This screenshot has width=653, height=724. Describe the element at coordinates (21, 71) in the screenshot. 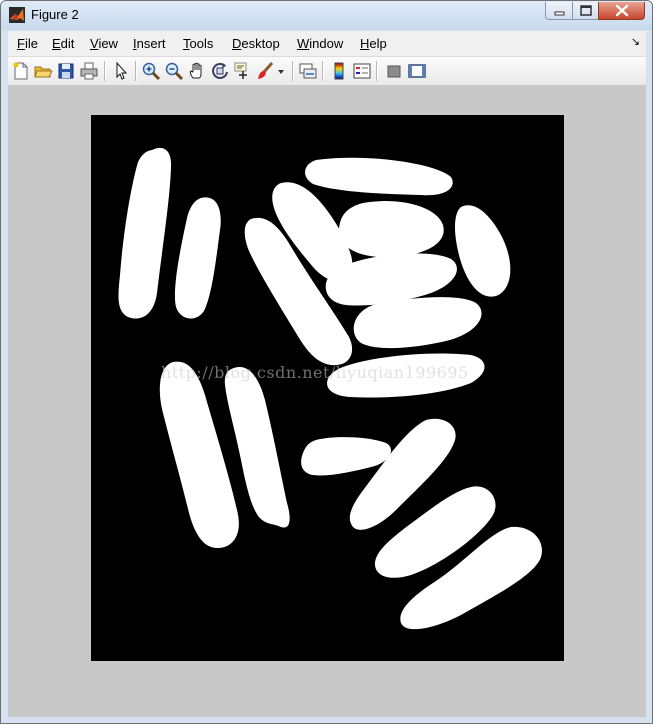

I see `new-figure-icon` at that location.